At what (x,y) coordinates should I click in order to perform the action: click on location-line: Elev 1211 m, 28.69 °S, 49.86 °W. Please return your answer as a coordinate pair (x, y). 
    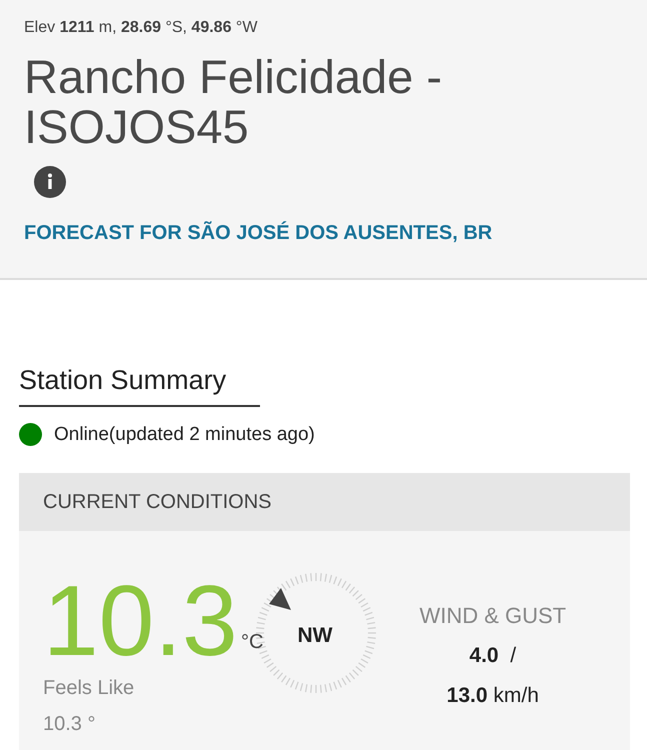
    Looking at the image, I should click on (141, 28).